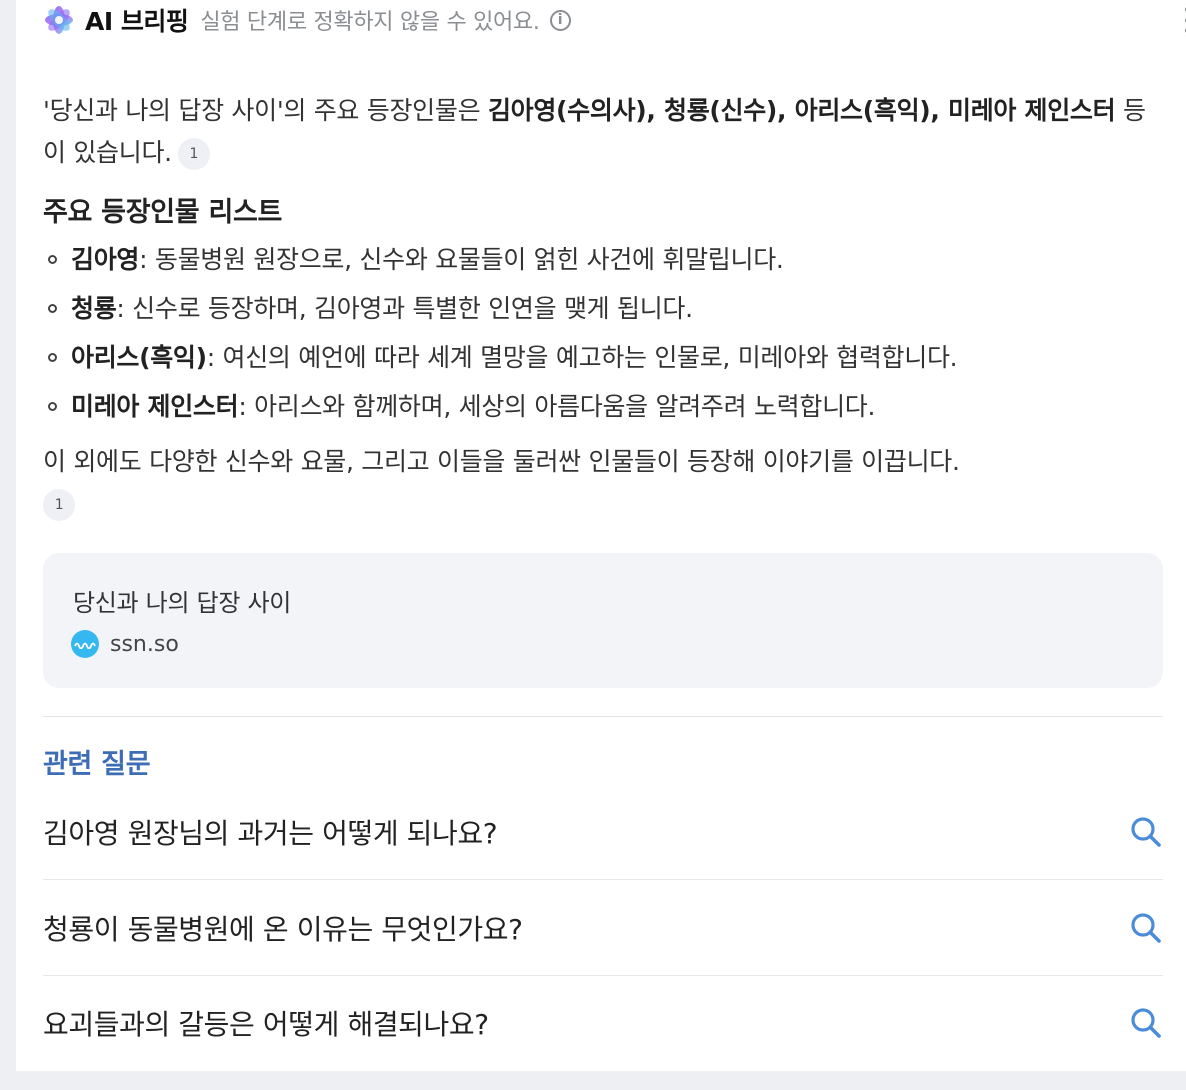  I want to click on character-name: 청룡, so click(94, 308).